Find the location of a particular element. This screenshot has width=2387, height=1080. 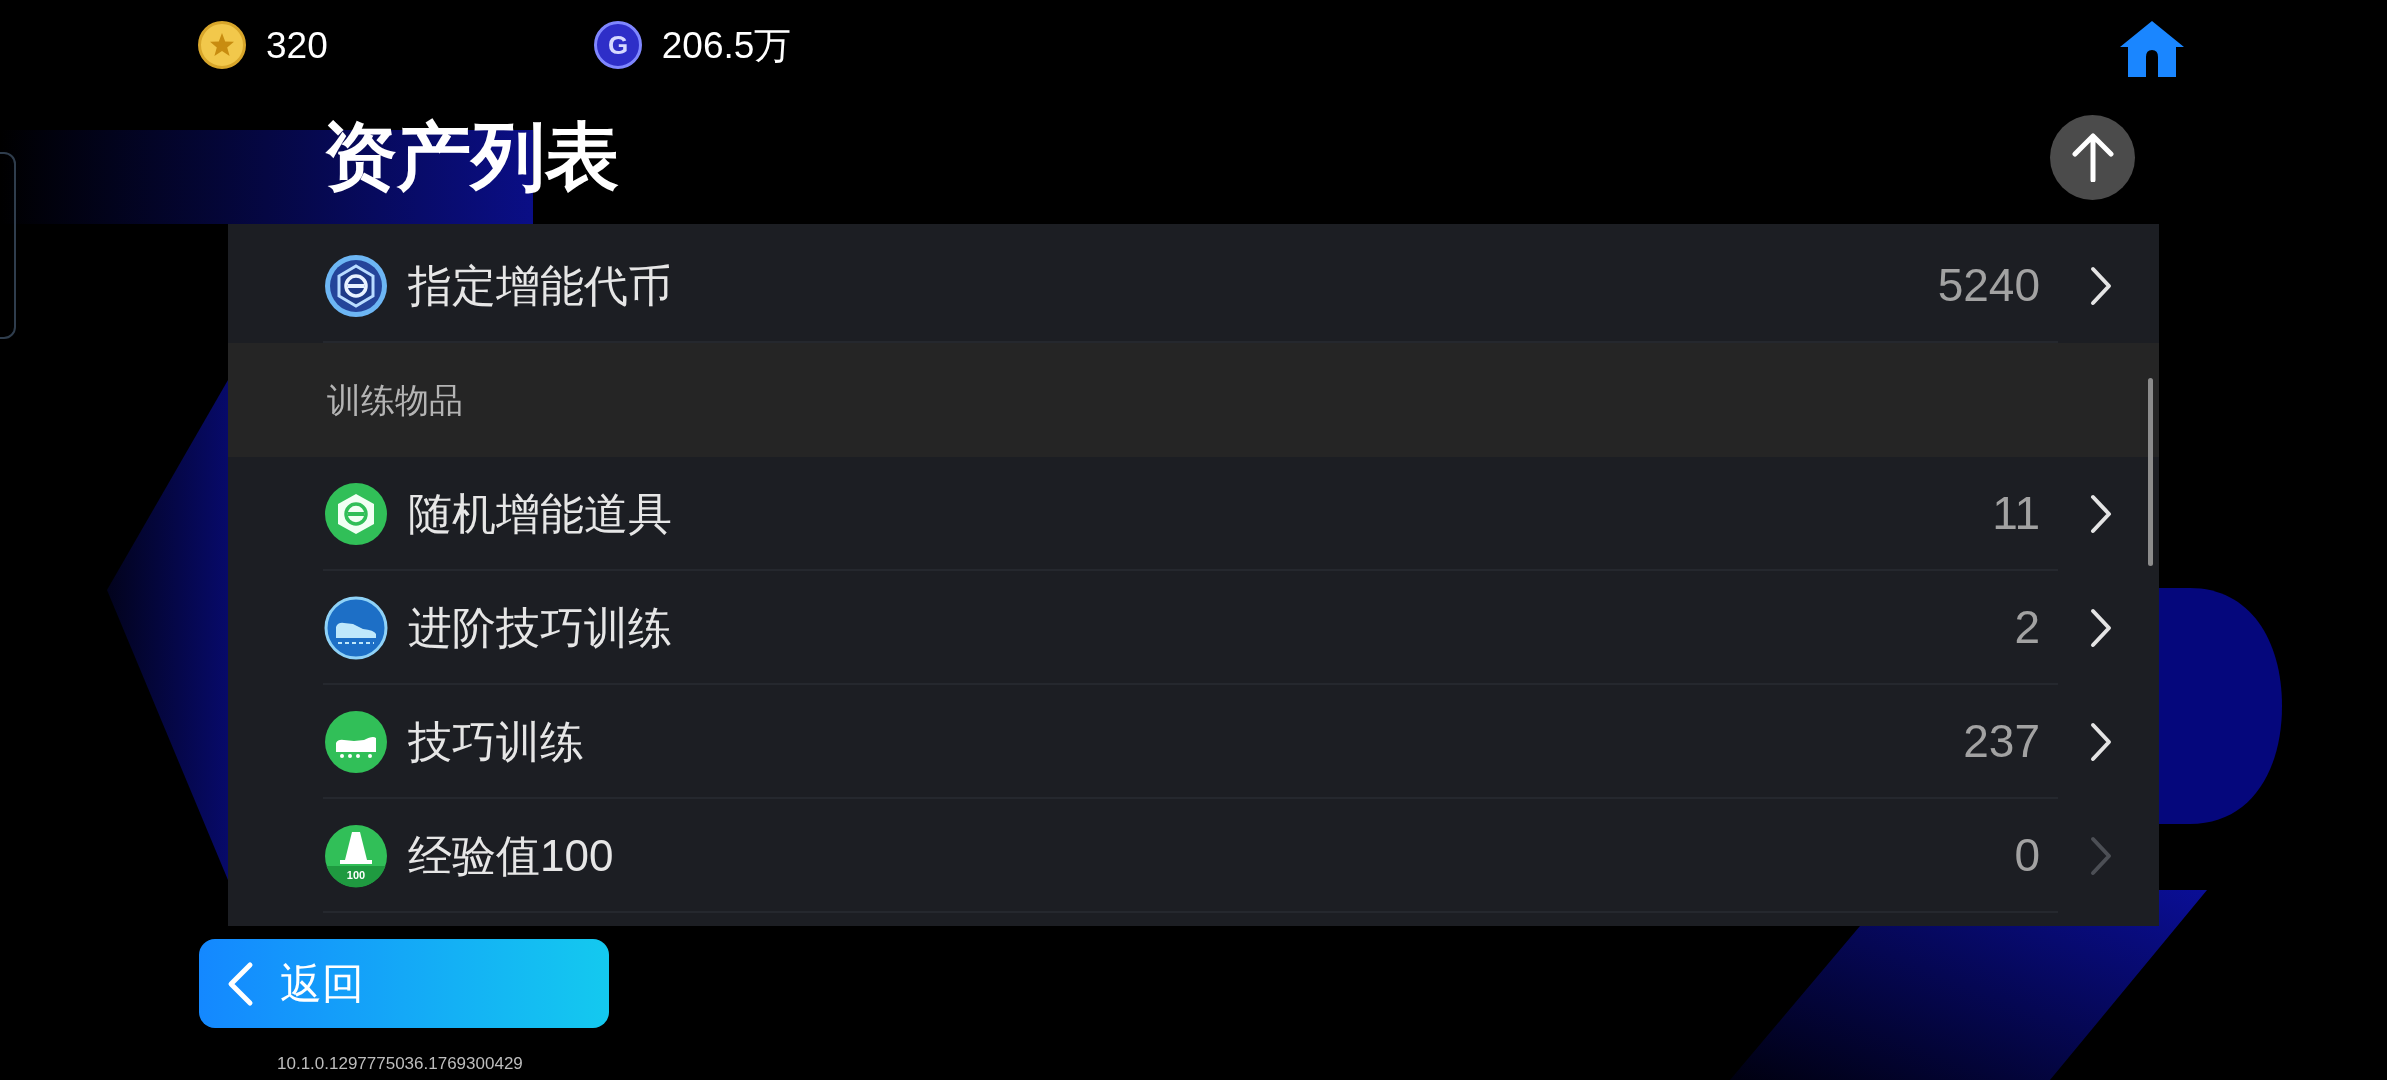

item-name: 指定增能代币 is located at coordinates (540, 285).